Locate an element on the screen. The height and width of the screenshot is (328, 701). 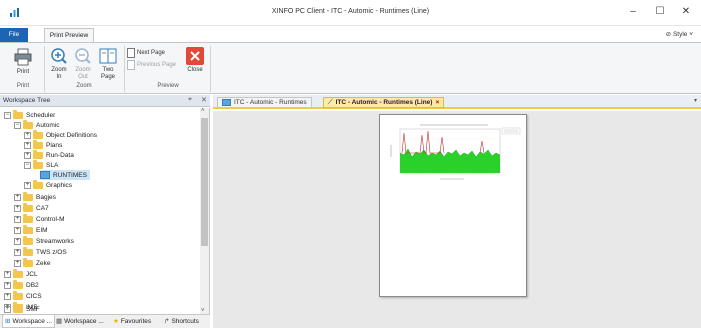
tab-shortcuts: ↱ Shortcuts is located at coordinates (181, 321).